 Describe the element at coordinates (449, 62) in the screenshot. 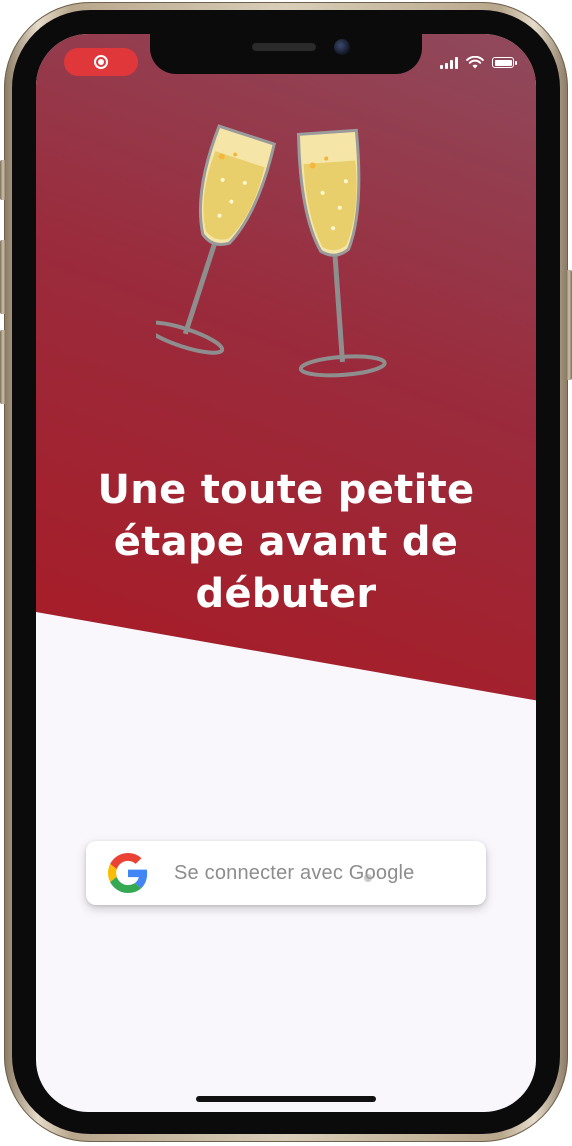

I see `signal-icon` at that location.